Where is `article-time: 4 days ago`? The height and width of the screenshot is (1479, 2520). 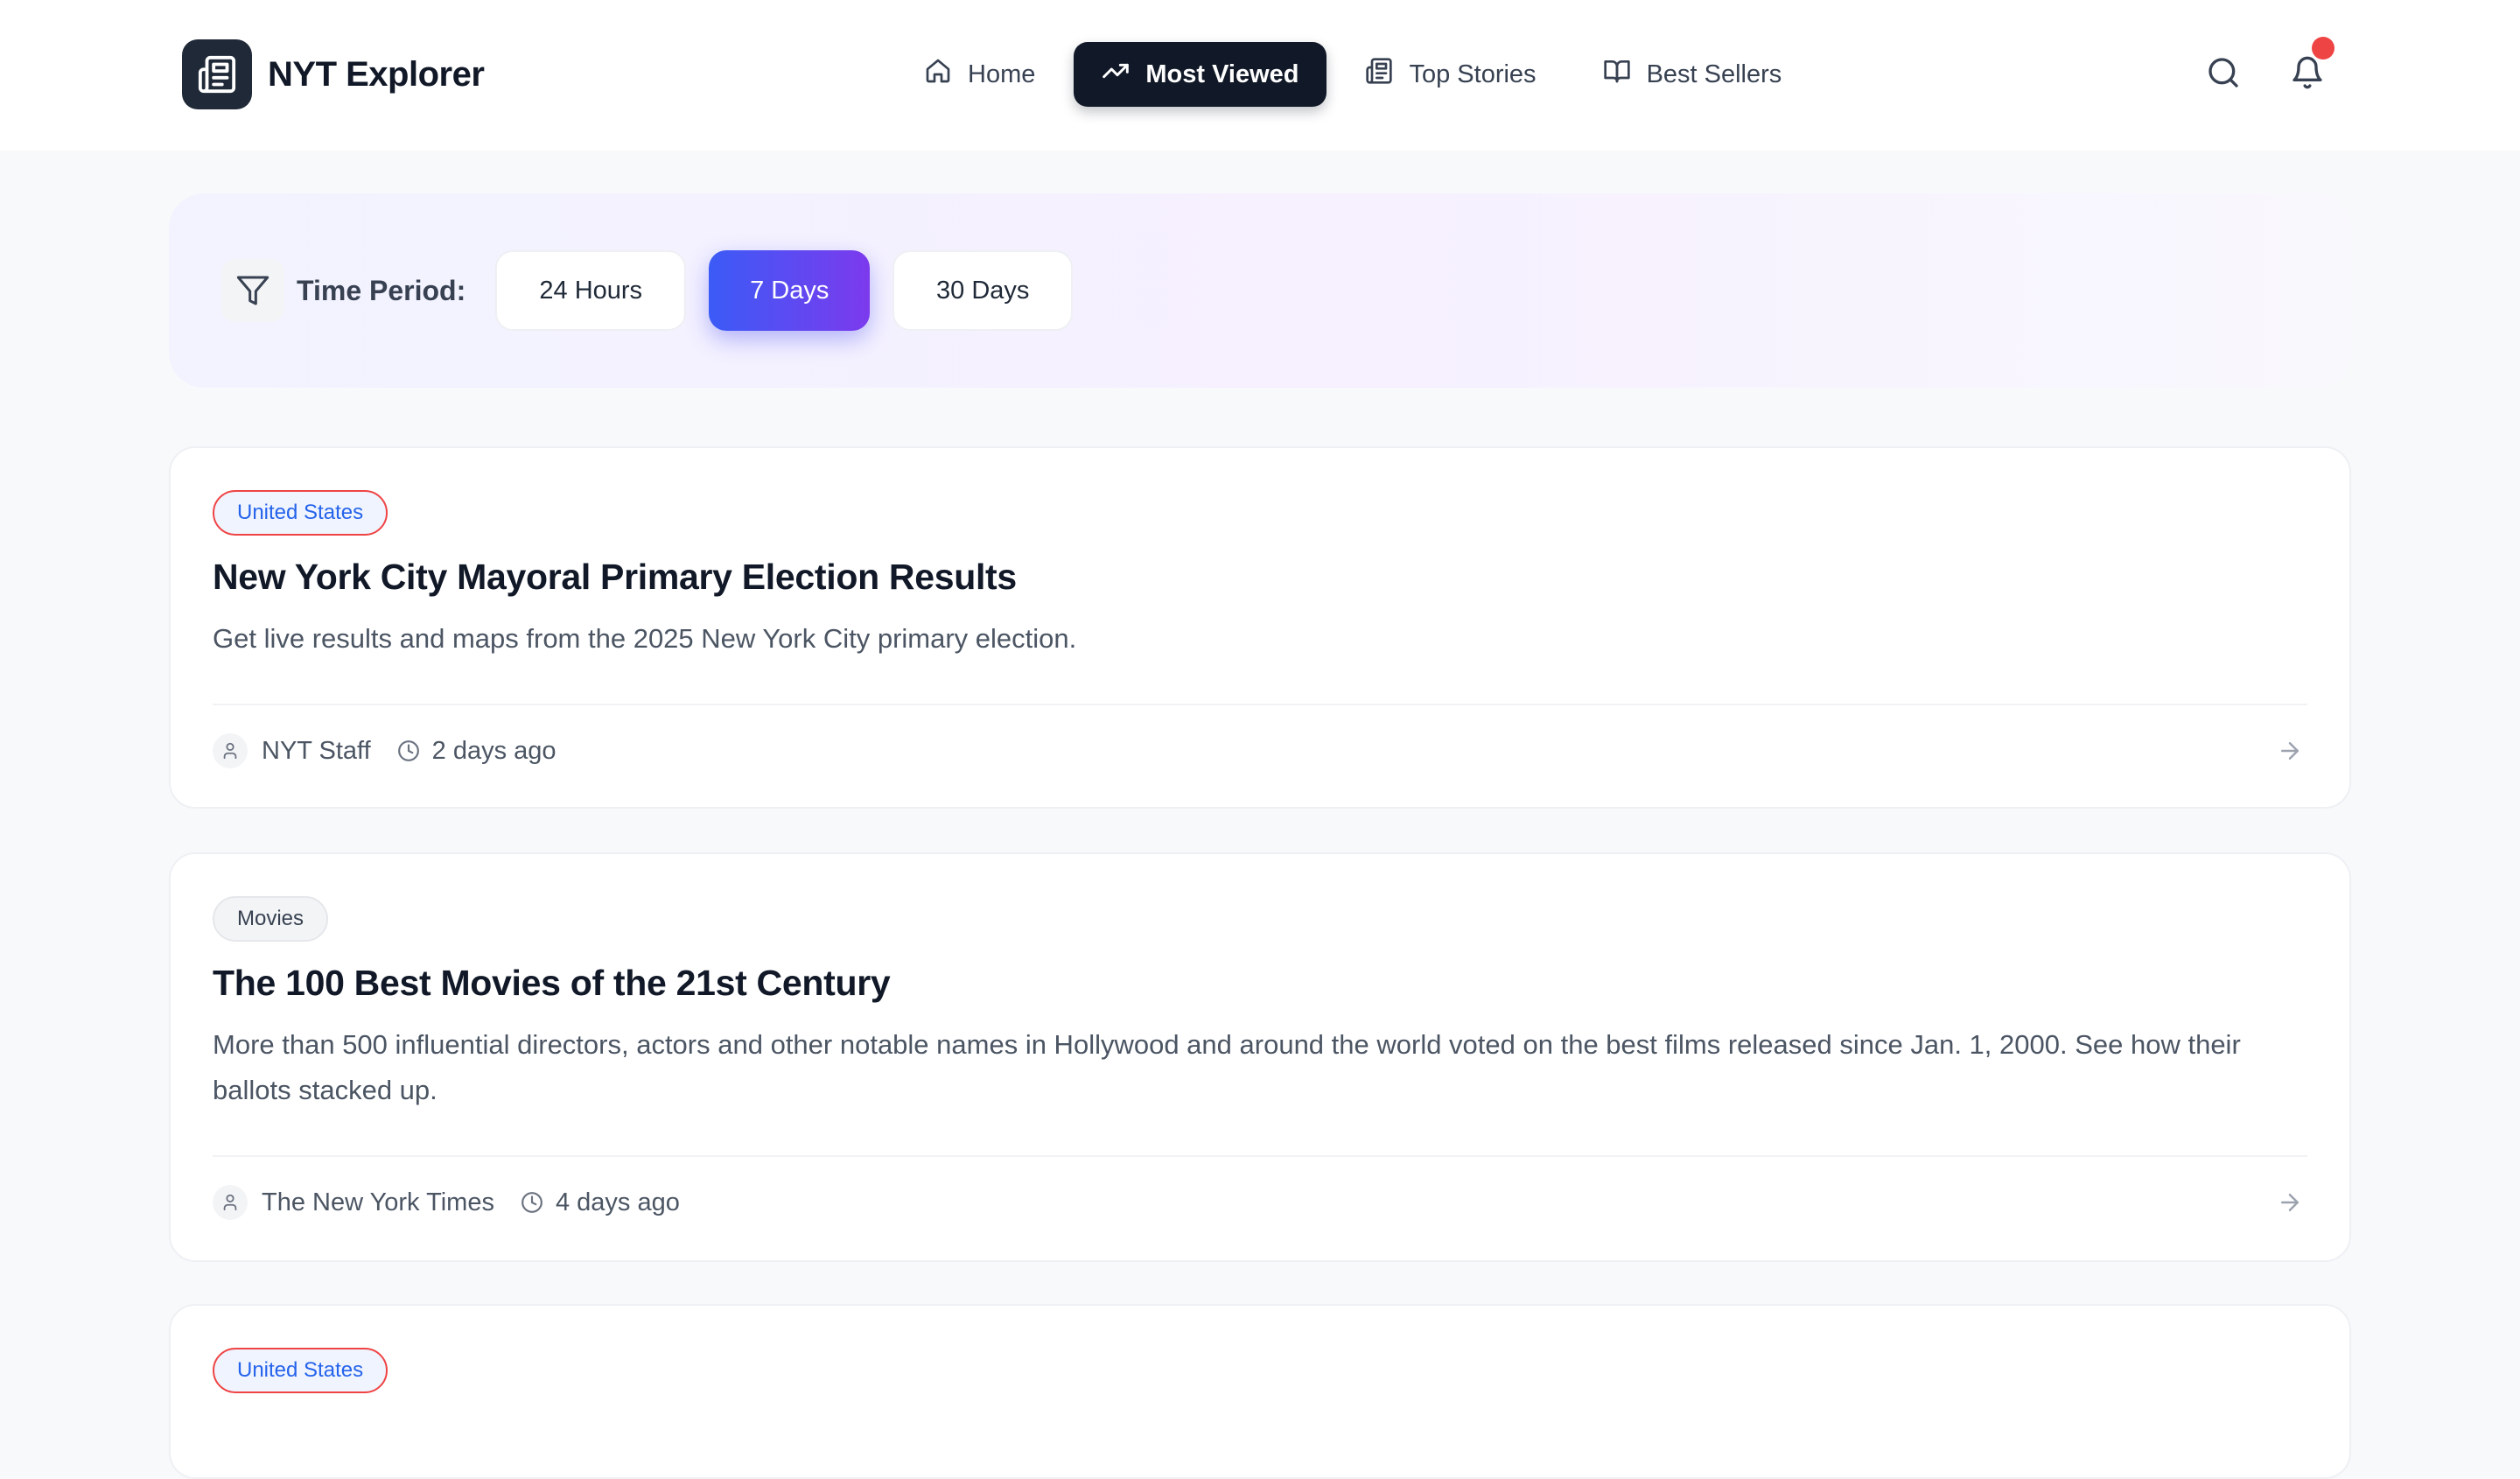
article-time: 4 days ago is located at coordinates (617, 1202).